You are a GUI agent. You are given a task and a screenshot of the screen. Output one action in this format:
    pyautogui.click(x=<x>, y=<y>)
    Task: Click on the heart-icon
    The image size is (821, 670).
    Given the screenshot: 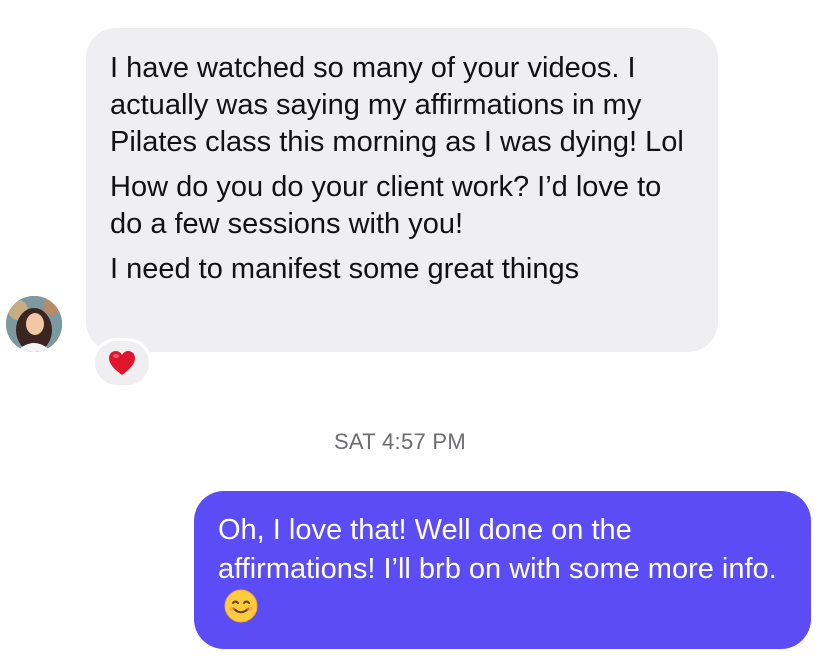 What is the action you would take?
    pyautogui.click(x=122, y=363)
    